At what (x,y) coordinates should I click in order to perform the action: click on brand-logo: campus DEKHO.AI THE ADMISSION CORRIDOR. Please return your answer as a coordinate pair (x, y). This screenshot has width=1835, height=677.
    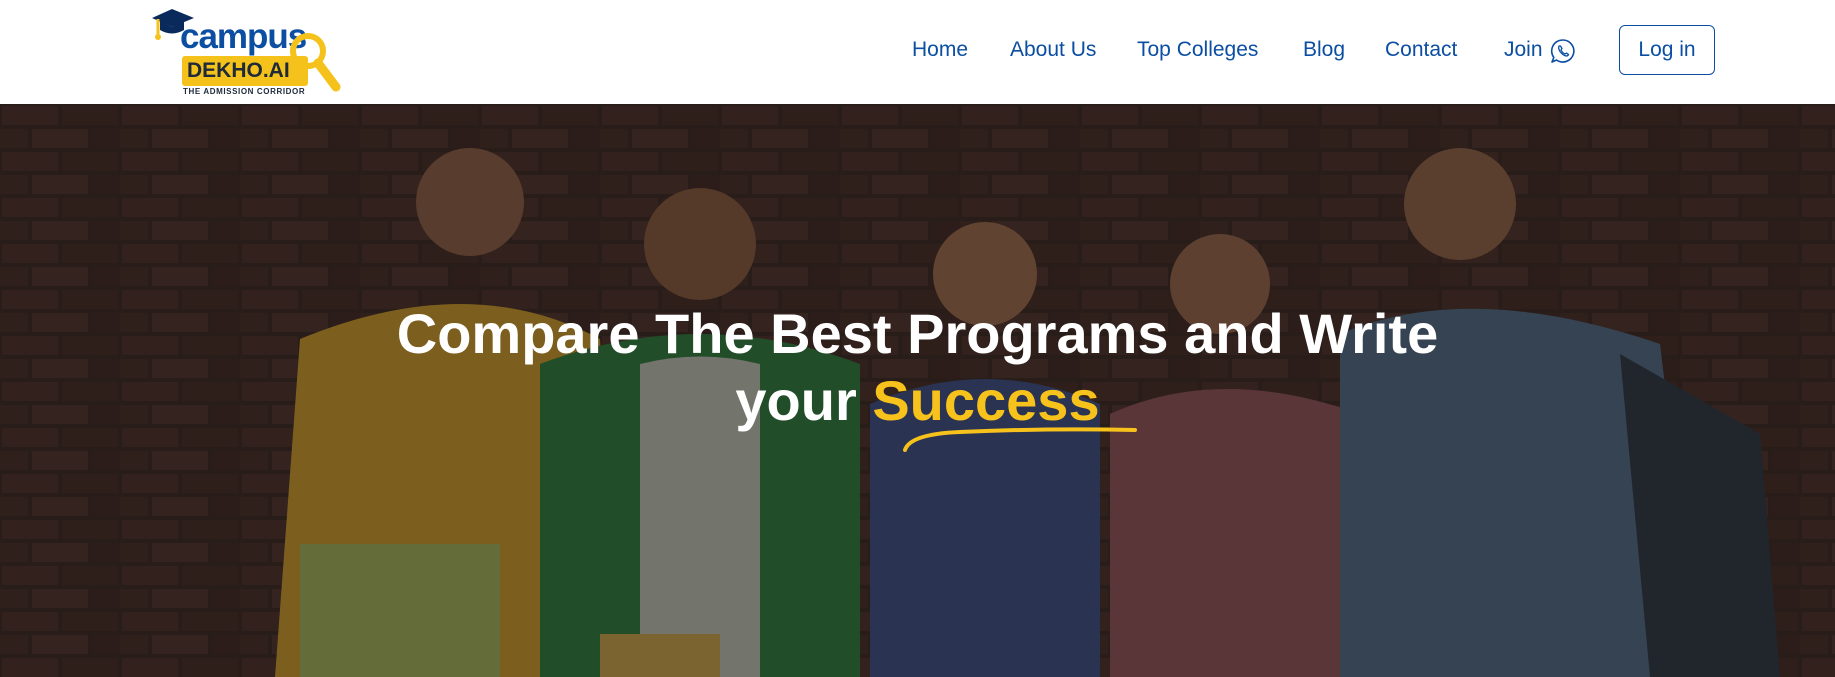
    Looking at the image, I should click on (250, 52).